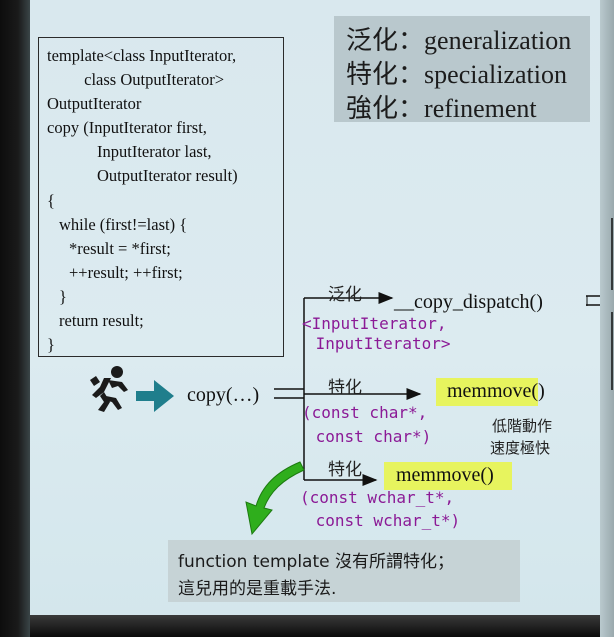 This screenshot has height=637, width=614. Describe the element at coordinates (109, 389) in the screenshot. I see `running-person-icon` at that location.